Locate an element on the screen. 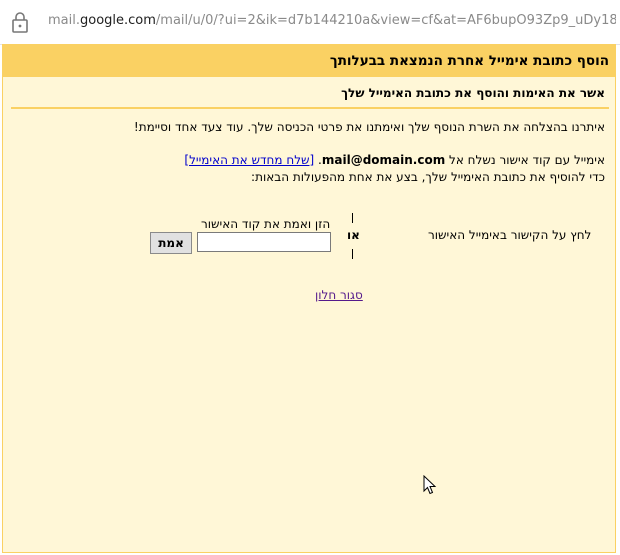 The width and height of the screenshot is (620, 555). code-label: הזן ואמת את קוד האישור is located at coordinates (266, 224).